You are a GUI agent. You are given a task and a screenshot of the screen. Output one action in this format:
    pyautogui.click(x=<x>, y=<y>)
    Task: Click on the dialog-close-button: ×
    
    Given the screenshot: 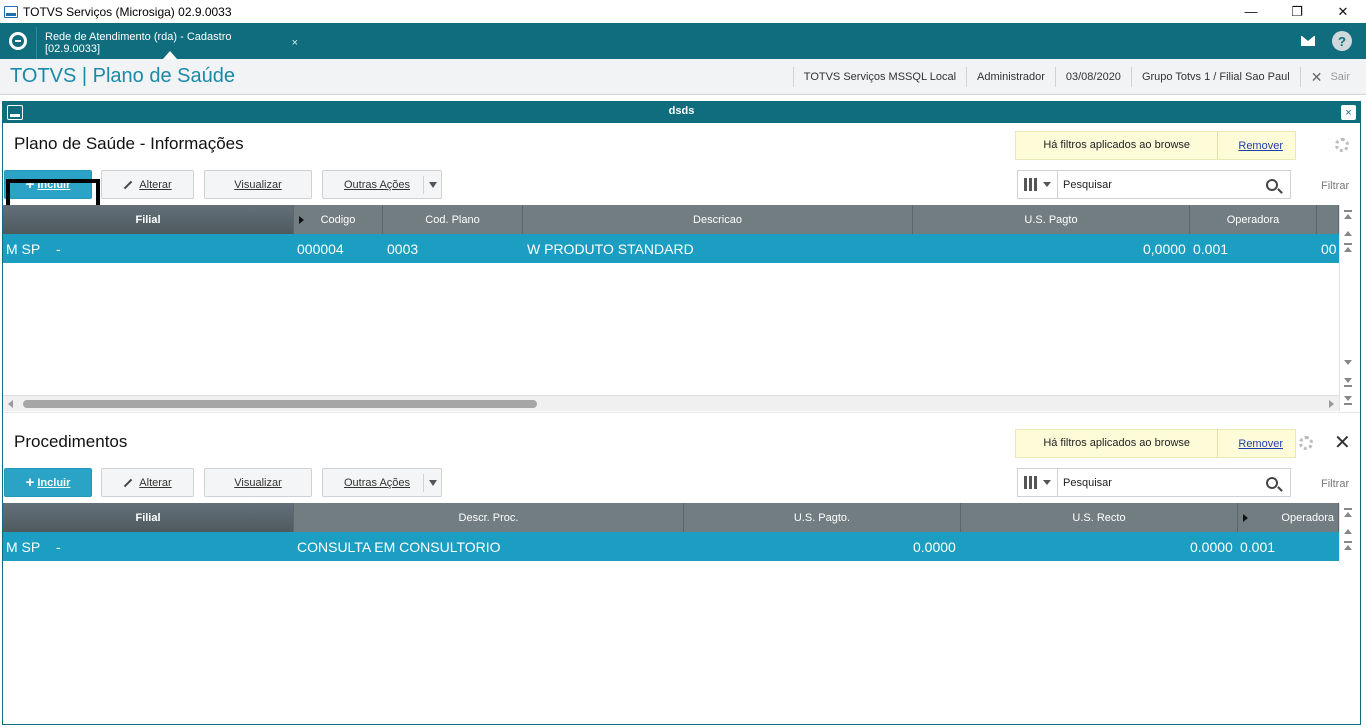 What is the action you would take?
    pyautogui.click(x=1348, y=112)
    